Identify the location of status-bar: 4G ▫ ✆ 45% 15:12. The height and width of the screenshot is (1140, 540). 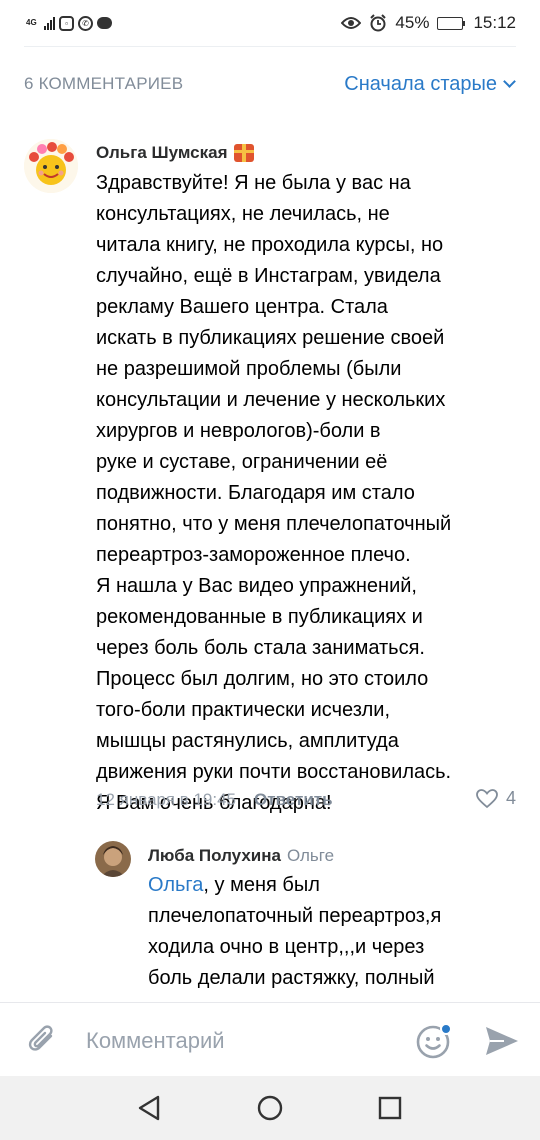
(270, 23).